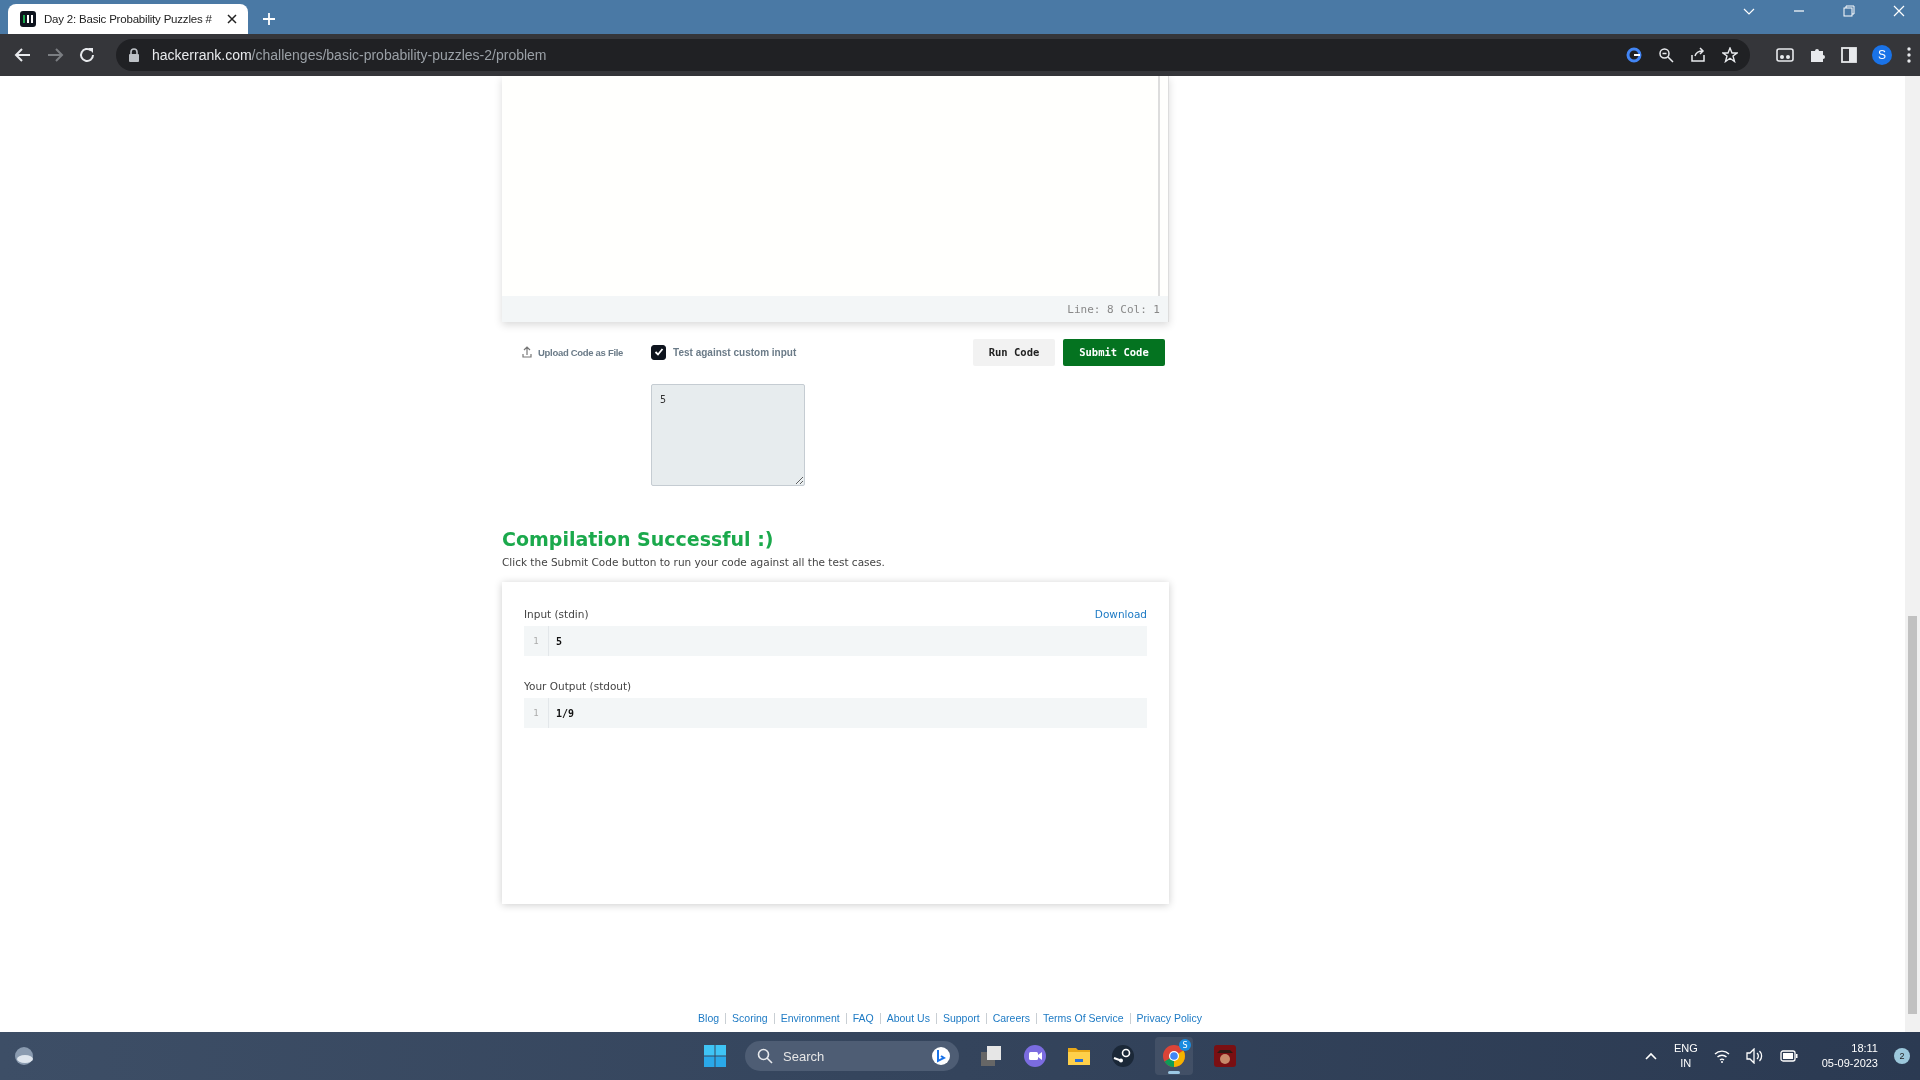 This screenshot has width=1920, height=1080. Describe the element at coordinates (349, 55) in the screenshot. I see `url-text: hackerrank.com/challenges/basic-probability-puzzles-2/problem` at that location.